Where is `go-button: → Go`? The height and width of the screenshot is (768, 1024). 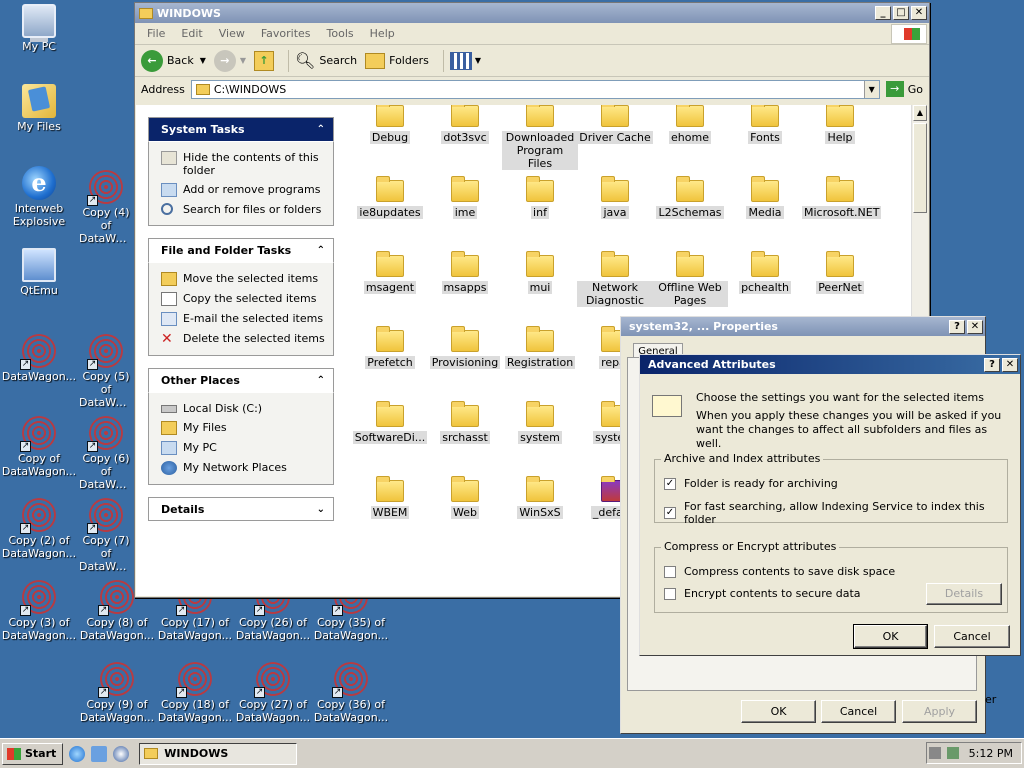 go-button: → Go is located at coordinates (904, 89).